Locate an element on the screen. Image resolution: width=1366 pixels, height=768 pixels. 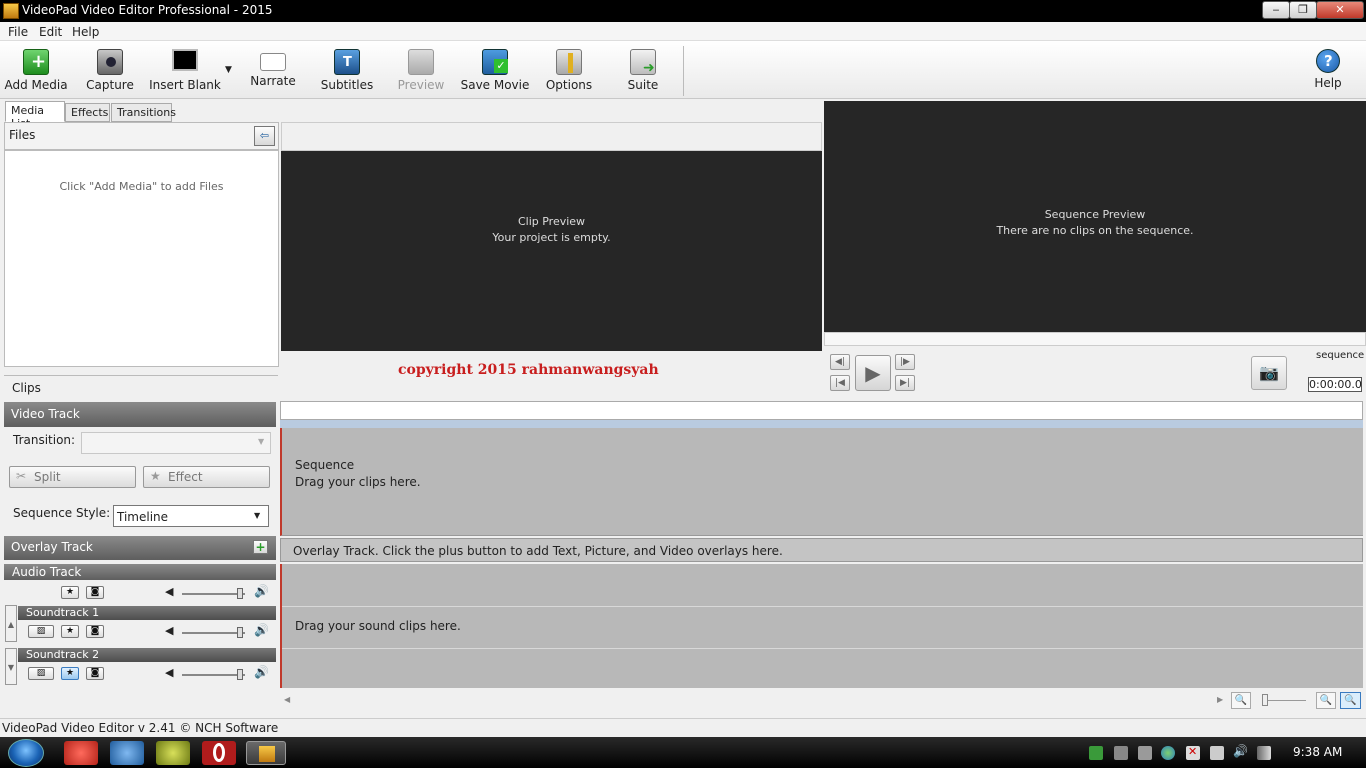
capture-button: Capture is located at coordinates (110, 71).